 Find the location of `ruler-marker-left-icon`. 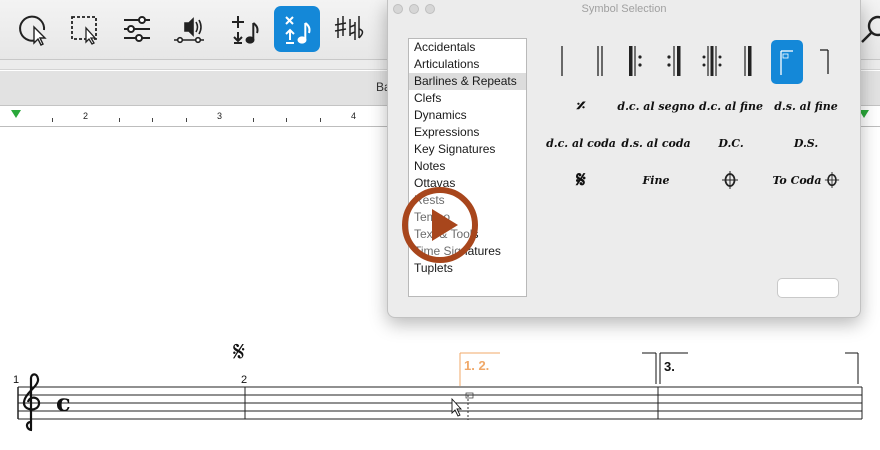

ruler-marker-left-icon is located at coordinates (16, 114).